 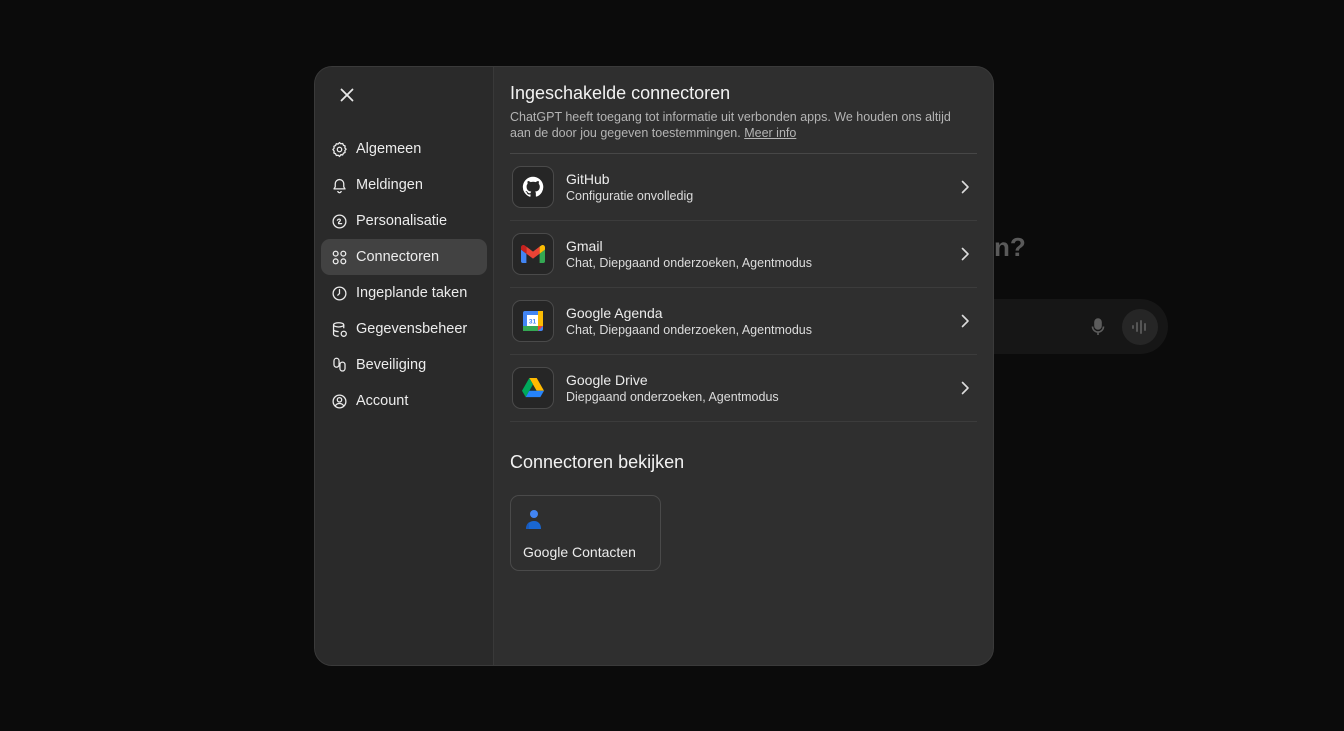 What do you see at coordinates (770, 133) in the screenshot?
I see `more-info-link: Meer info` at bounding box center [770, 133].